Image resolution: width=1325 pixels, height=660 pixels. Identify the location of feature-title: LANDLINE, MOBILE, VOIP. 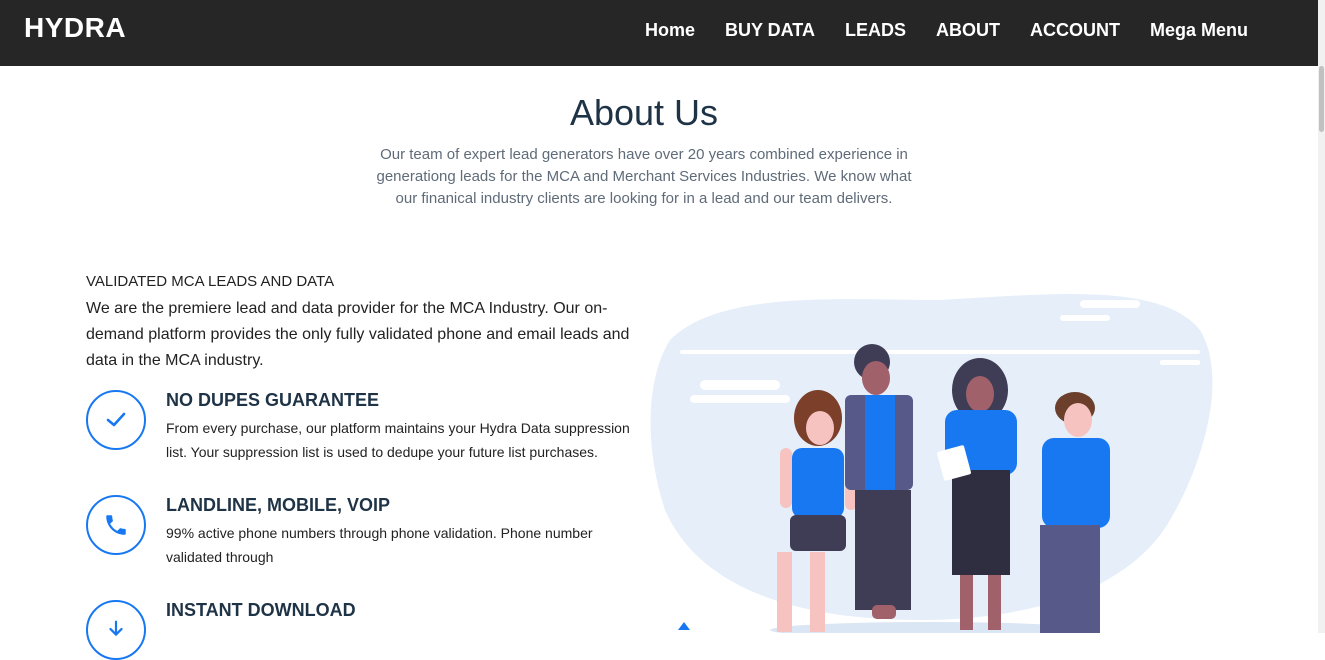
(278, 505).